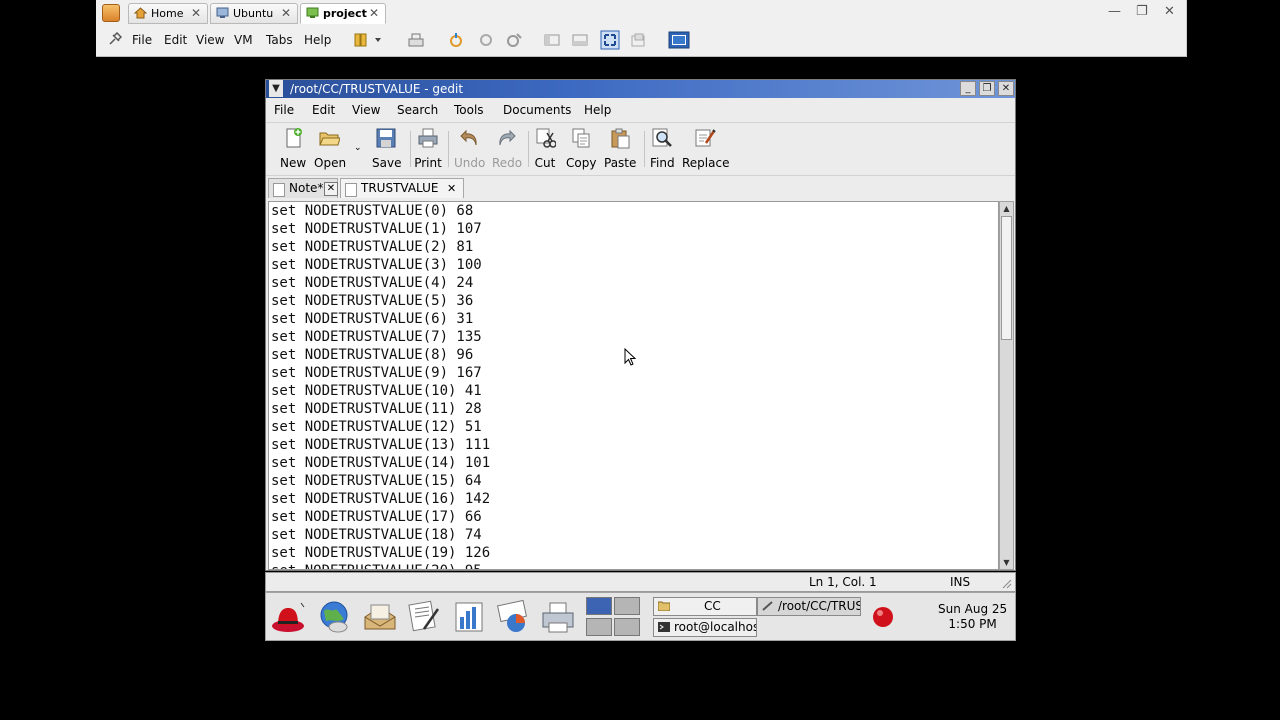  Describe the element at coordinates (679, 40) in the screenshot. I see `console-view-icon` at that location.